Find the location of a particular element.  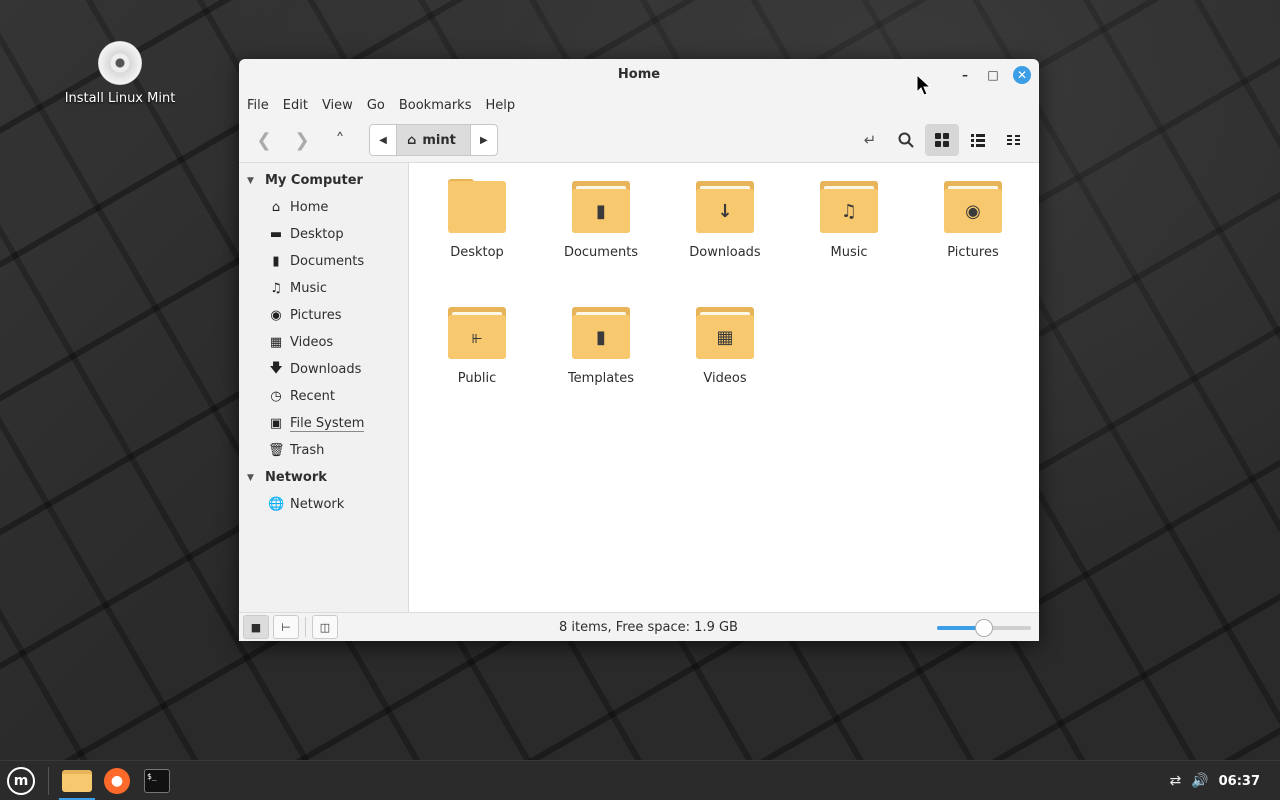

desktop-icon-install-linux-mint: Install Linux Mint is located at coordinates (120, 72).